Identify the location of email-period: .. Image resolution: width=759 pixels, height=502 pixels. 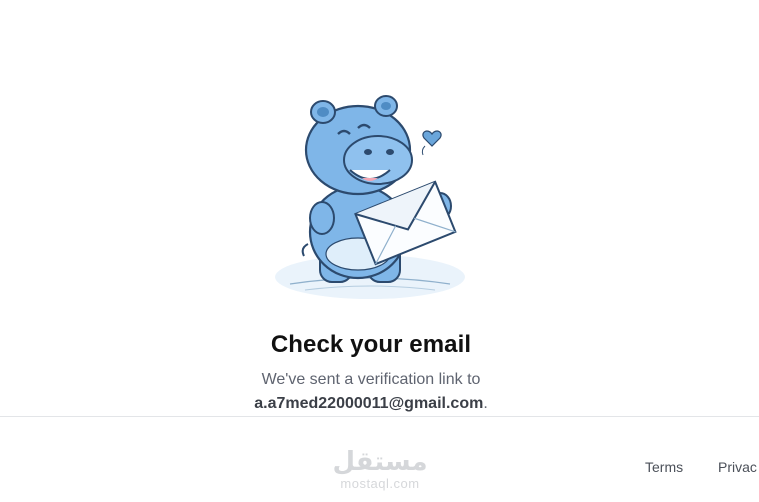
(485, 403).